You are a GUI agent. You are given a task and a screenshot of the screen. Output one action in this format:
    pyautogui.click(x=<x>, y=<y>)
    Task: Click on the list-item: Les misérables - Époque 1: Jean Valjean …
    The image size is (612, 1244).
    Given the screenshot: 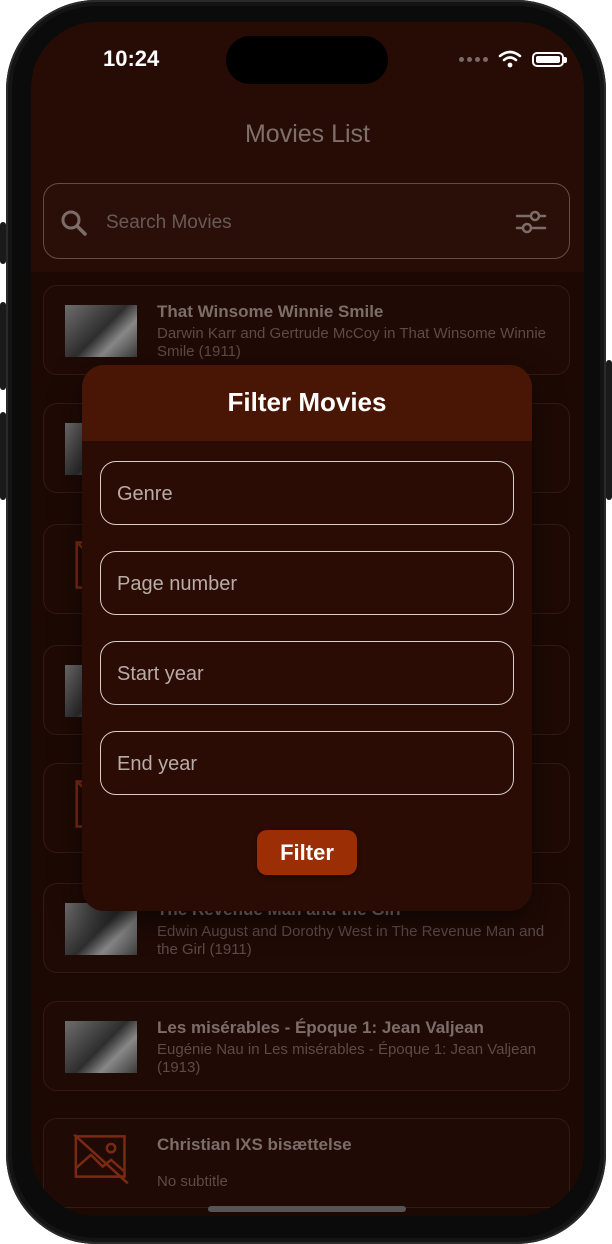 What is the action you would take?
    pyautogui.click(x=306, y=1046)
    